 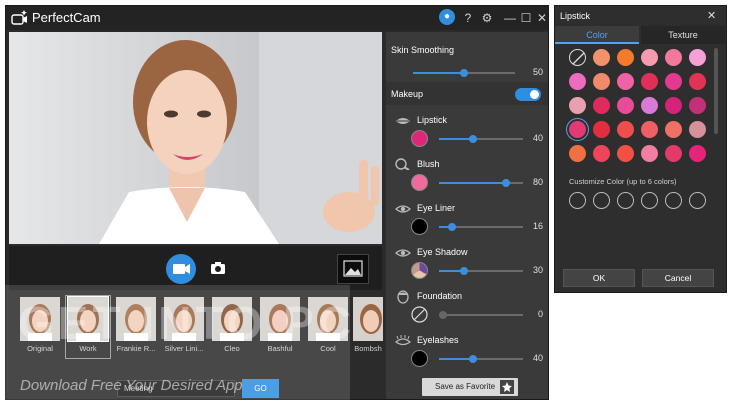 I want to click on effect-bombshell: Bombsh, so click(x=368, y=327).